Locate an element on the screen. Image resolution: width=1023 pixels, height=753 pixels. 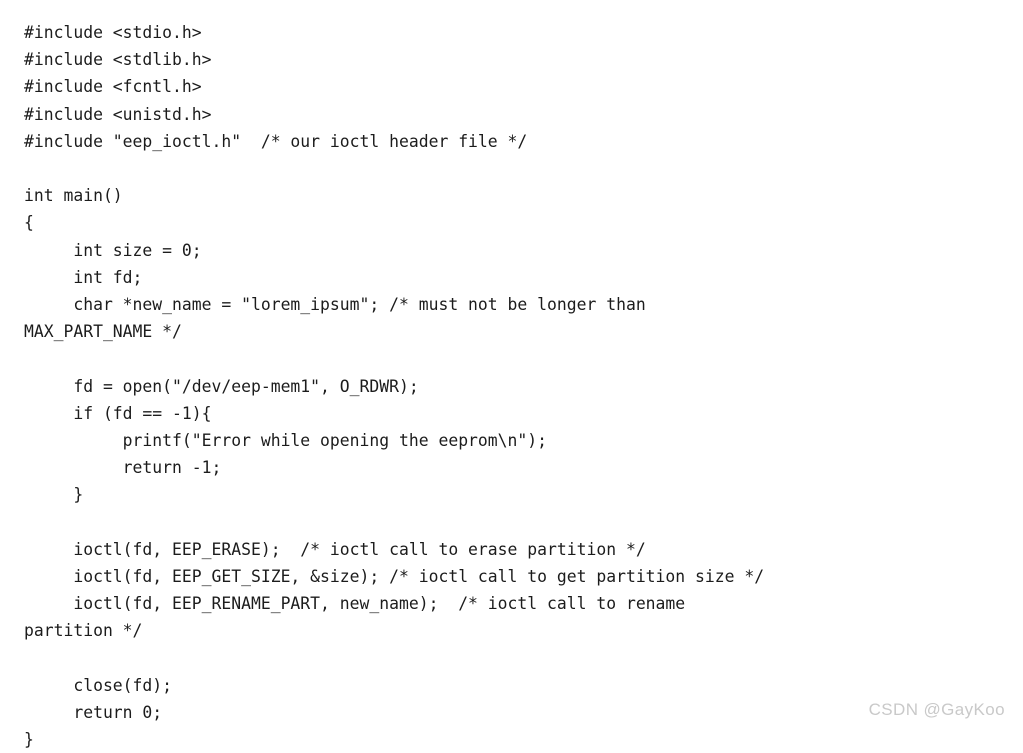
code-line: MAX_PART_NAME */ is located at coordinates (103, 332).